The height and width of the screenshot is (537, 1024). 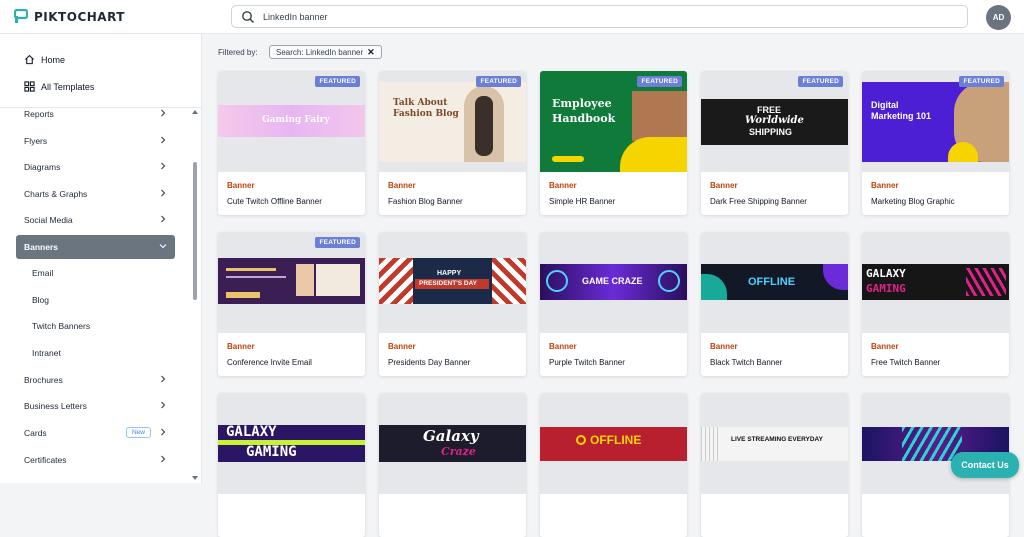 What do you see at coordinates (95, 326) in the screenshot?
I see `sidebar-subitem-twitch-banners: Twitch Banners` at bounding box center [95, 326].